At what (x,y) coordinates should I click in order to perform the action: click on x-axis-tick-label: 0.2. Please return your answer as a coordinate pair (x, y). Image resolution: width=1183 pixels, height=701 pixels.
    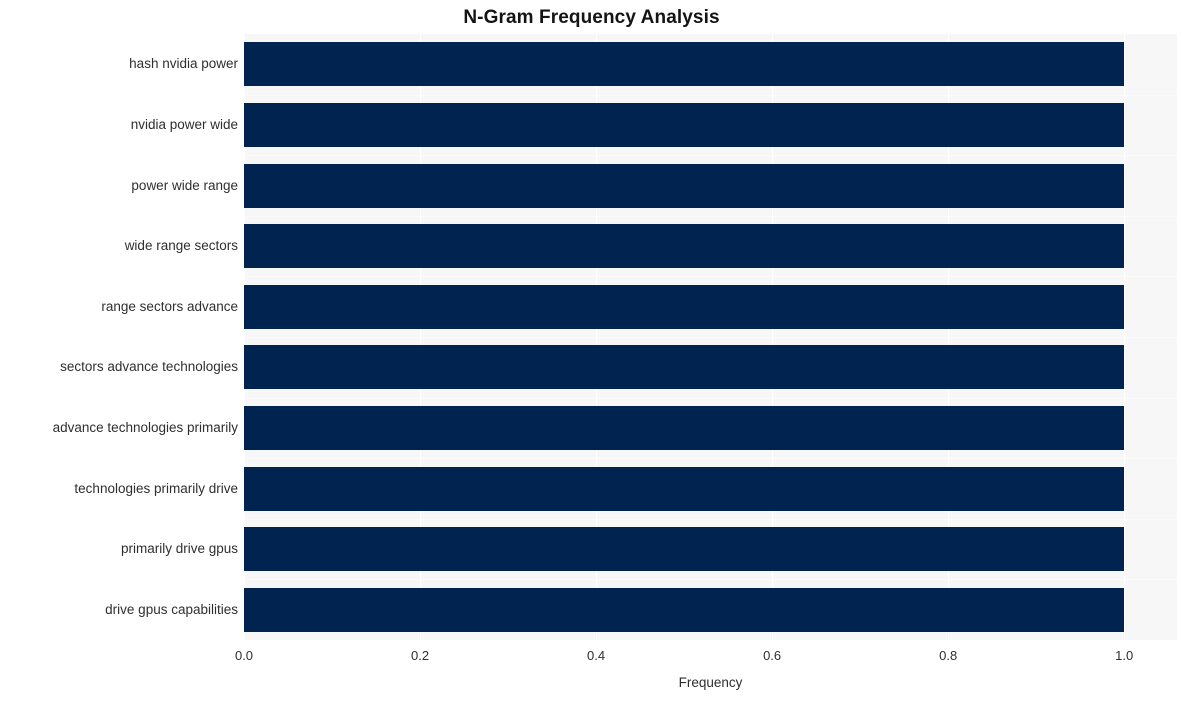
    Looking at the image, I should click on (420, 655).